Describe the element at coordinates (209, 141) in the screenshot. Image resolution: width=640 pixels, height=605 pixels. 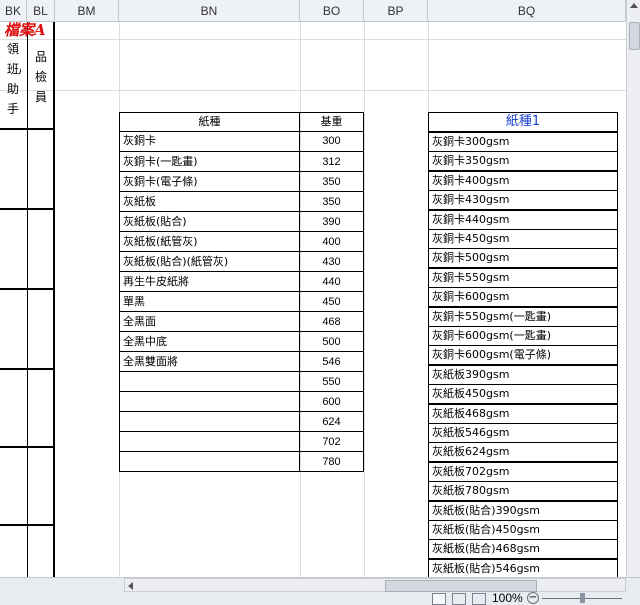
I see `table1-type-cell: 灰銅卡` at that location.